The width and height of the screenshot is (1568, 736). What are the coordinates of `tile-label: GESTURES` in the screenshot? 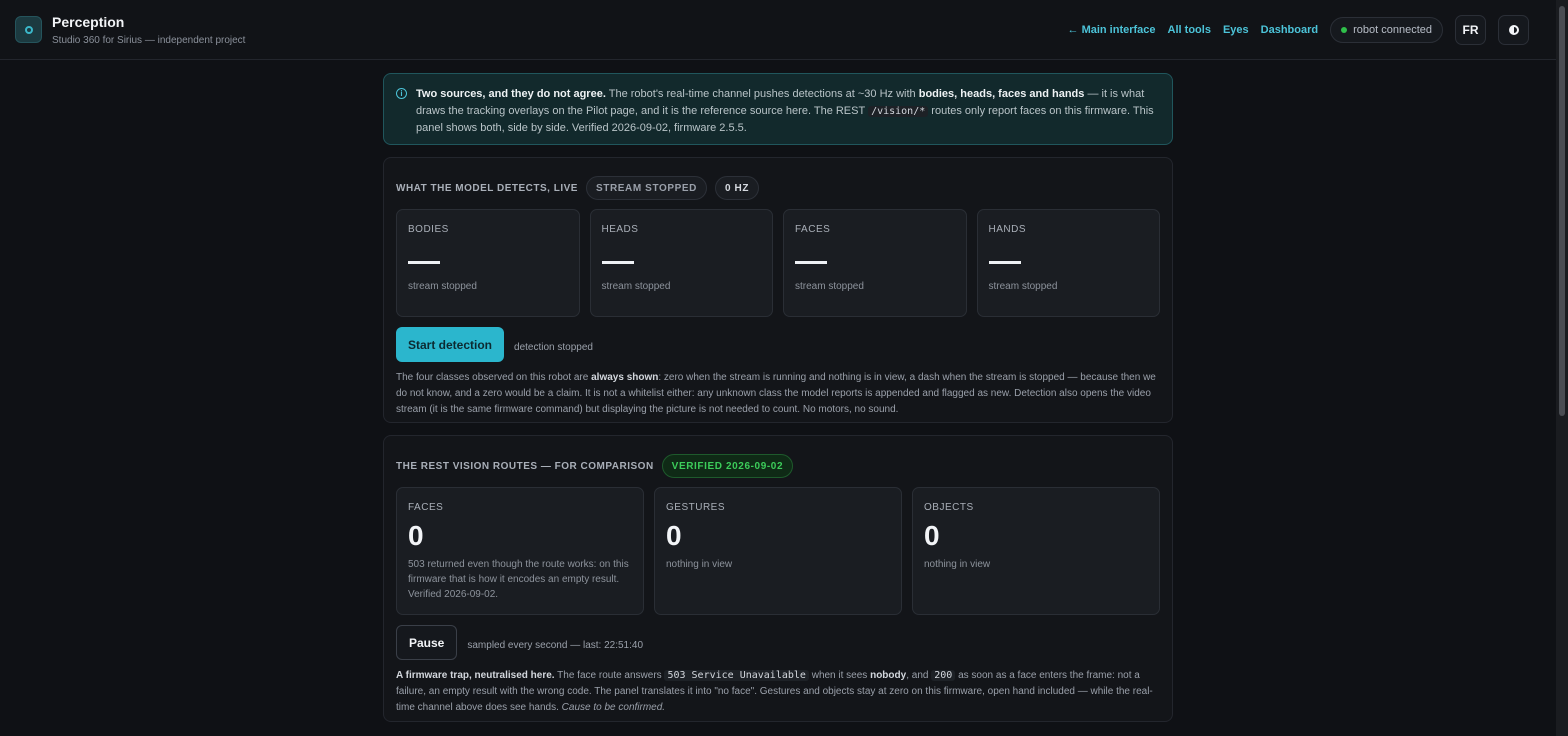 It's located at (696, 507).